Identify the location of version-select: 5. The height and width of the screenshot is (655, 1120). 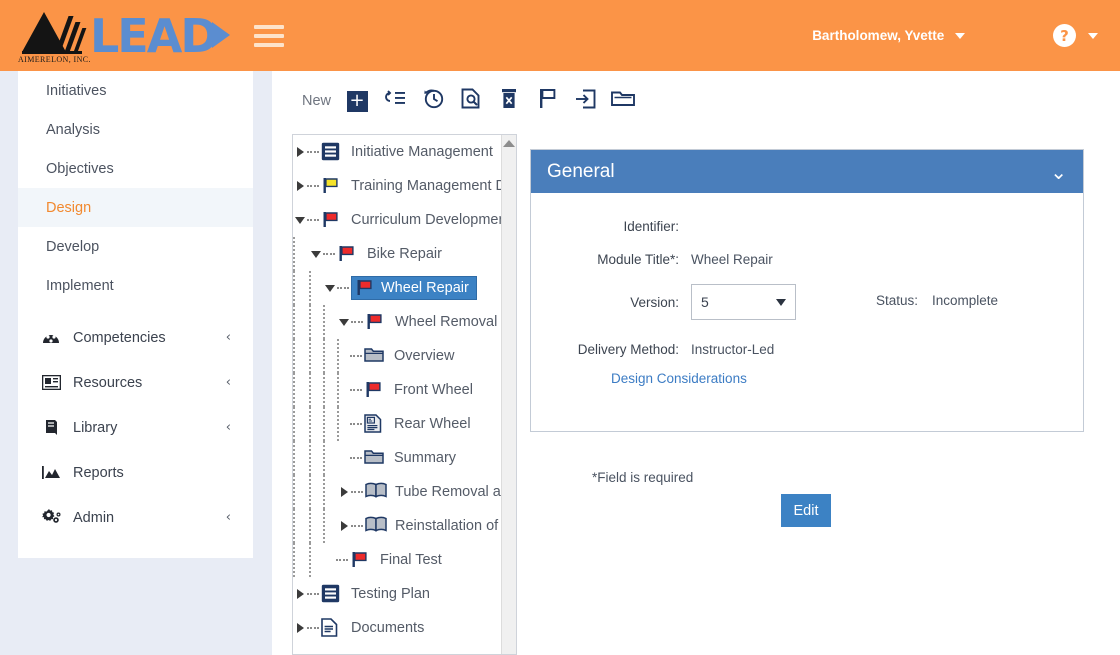
(743, 302).